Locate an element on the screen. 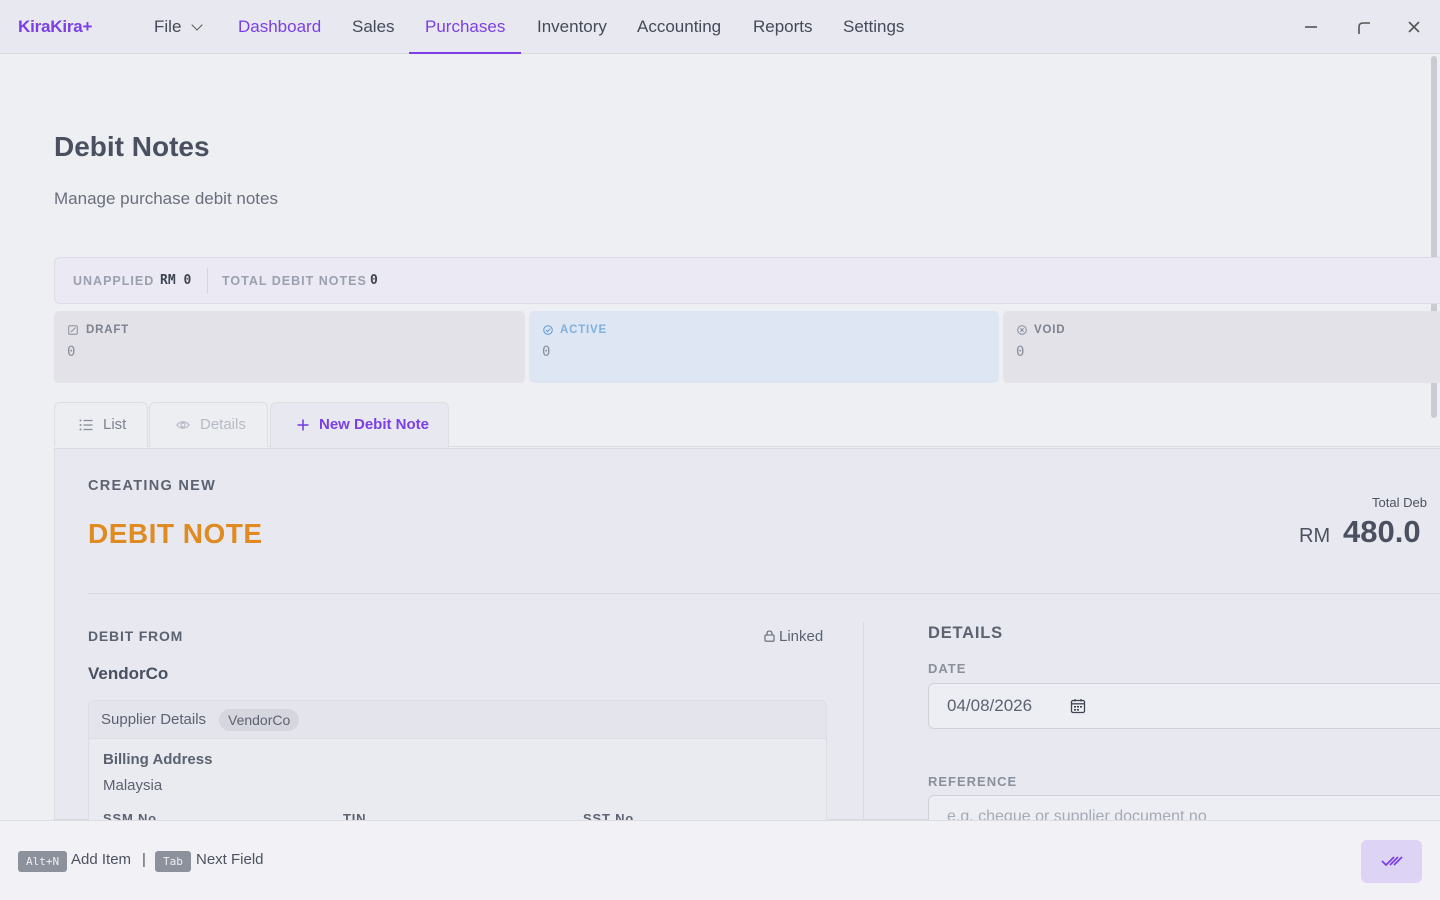 The width and height of the screenshot is (1440, 900). stat-card-active: ACTIVE 0 is located at coordinates (764, 347).